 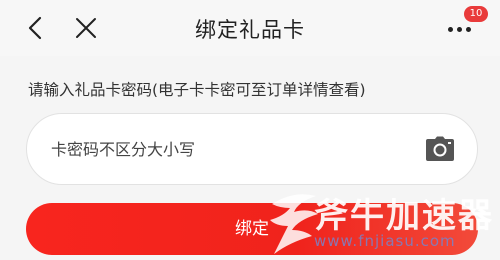 What do you see at coordinates (476, 14) in the screenshot?
I see `notification-badge: 10` at bounding box center [476, 14].